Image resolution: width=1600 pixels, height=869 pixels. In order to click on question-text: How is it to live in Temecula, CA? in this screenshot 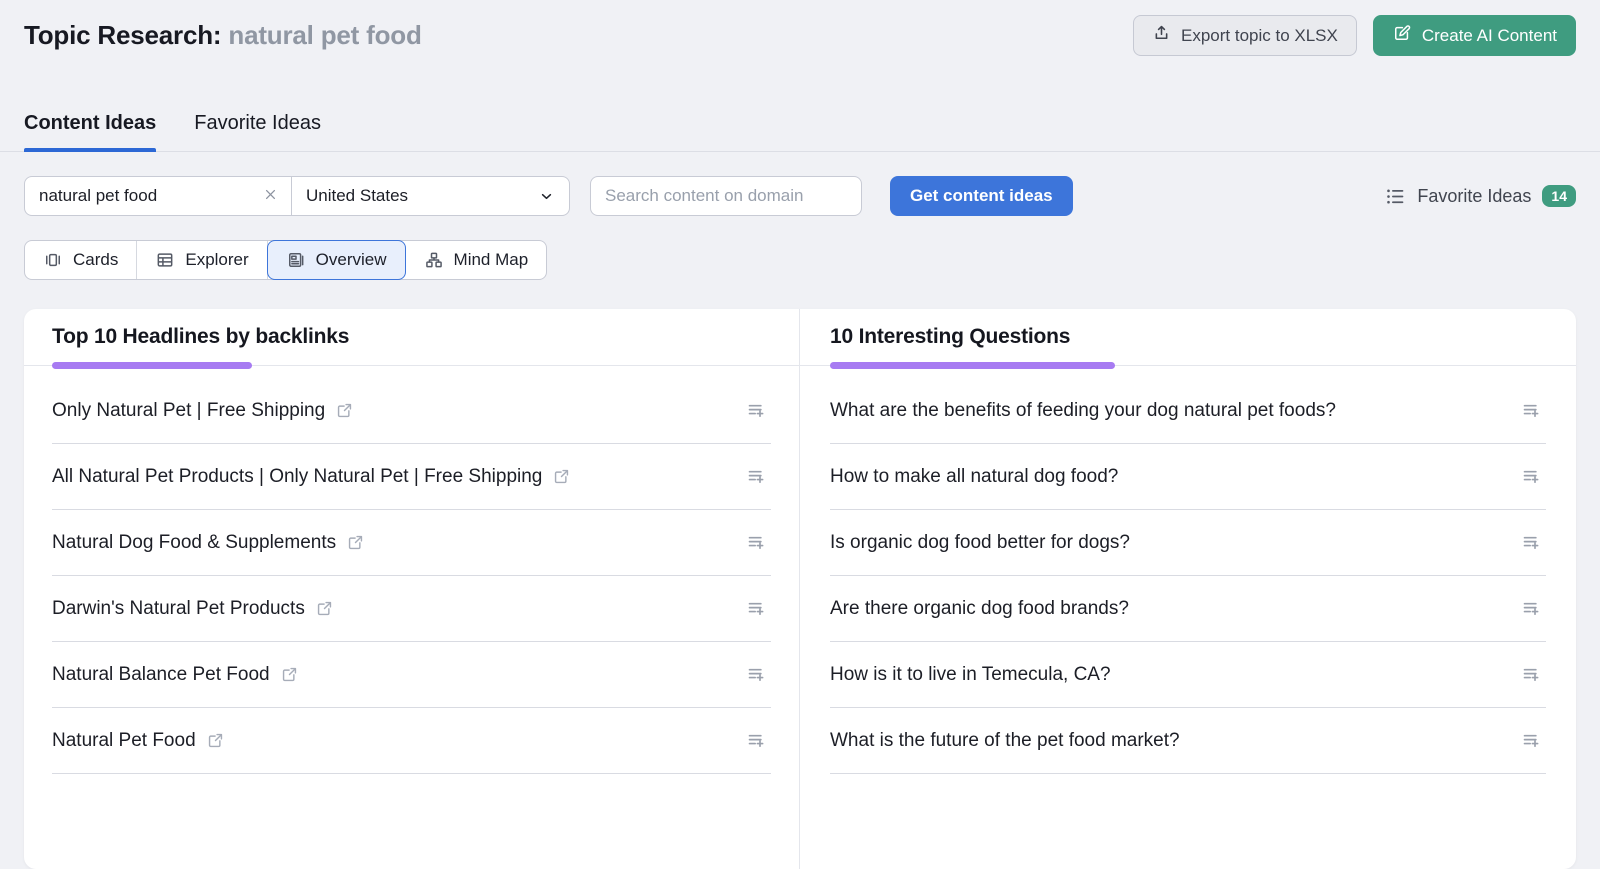, I will do `click(970, 674)`.